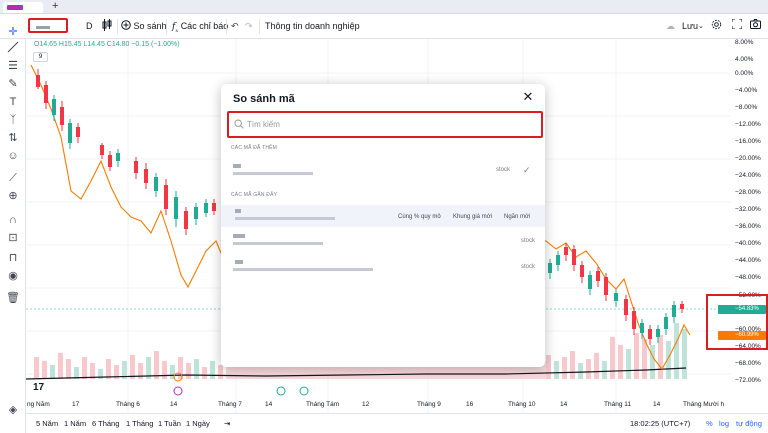  I want to click on candle-style-icon, so click(107, 26).